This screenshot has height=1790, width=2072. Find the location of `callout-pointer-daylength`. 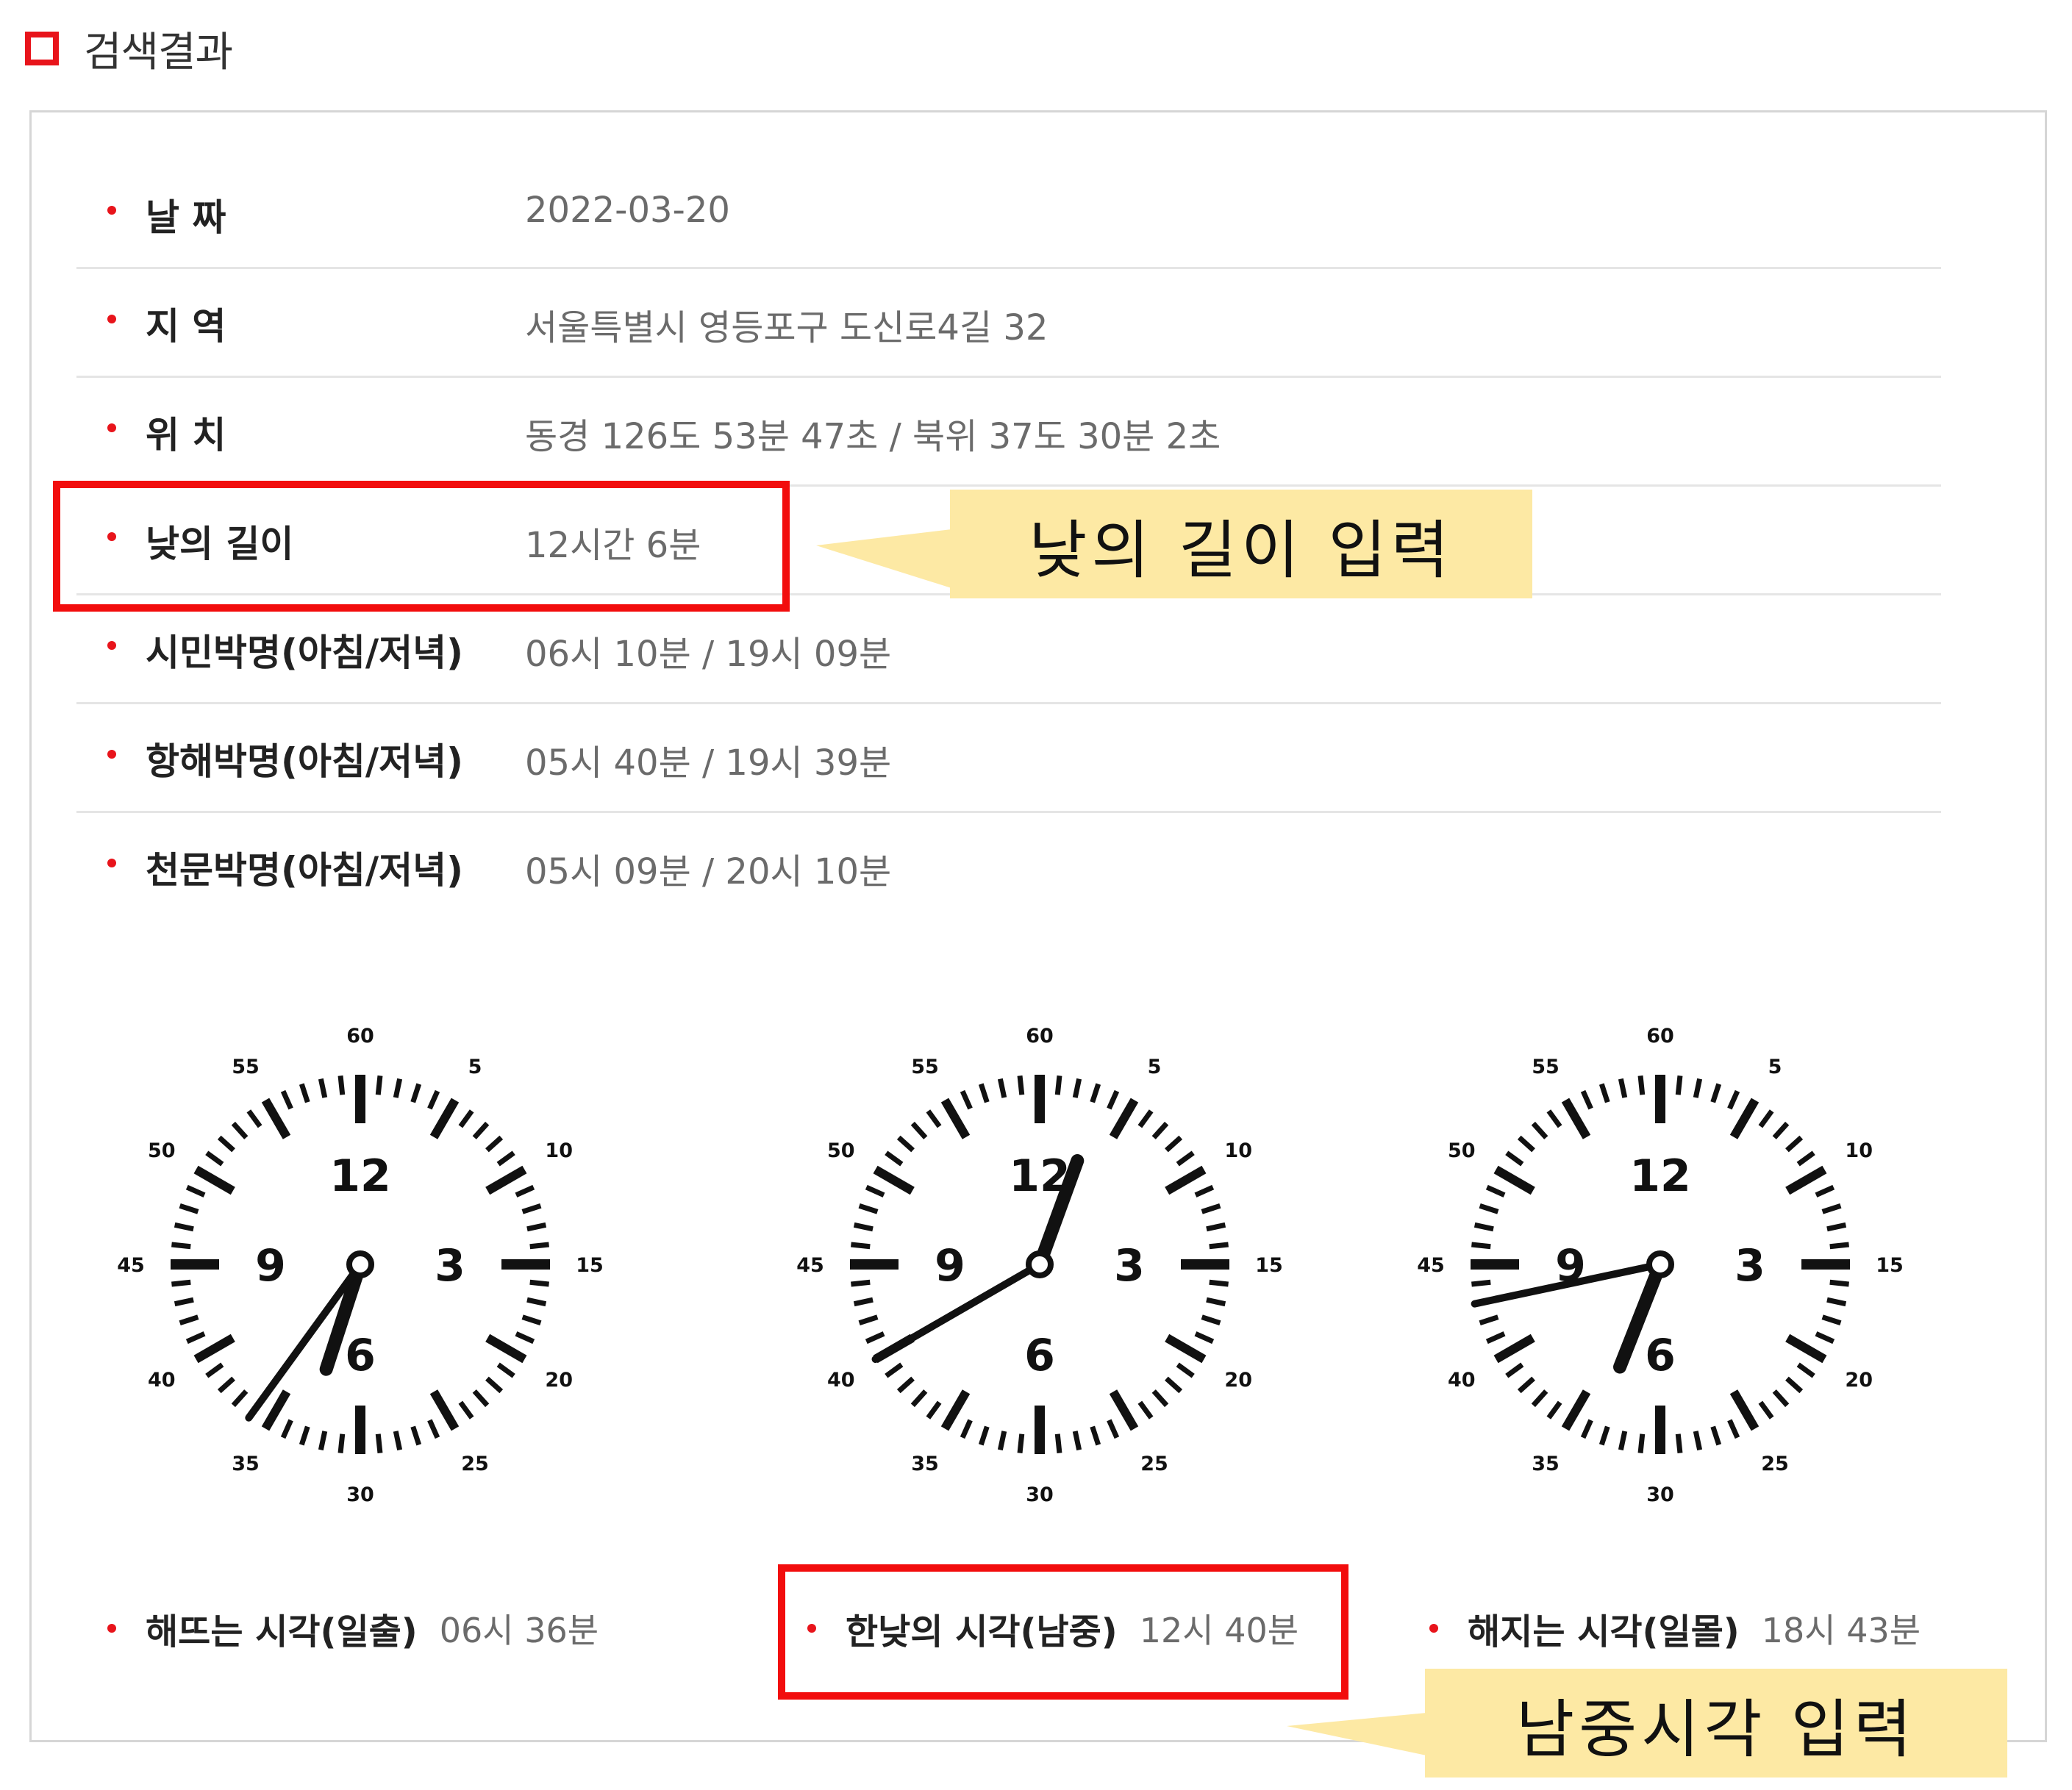

callout-pointer-daylength is located at coordinates (883, 559).